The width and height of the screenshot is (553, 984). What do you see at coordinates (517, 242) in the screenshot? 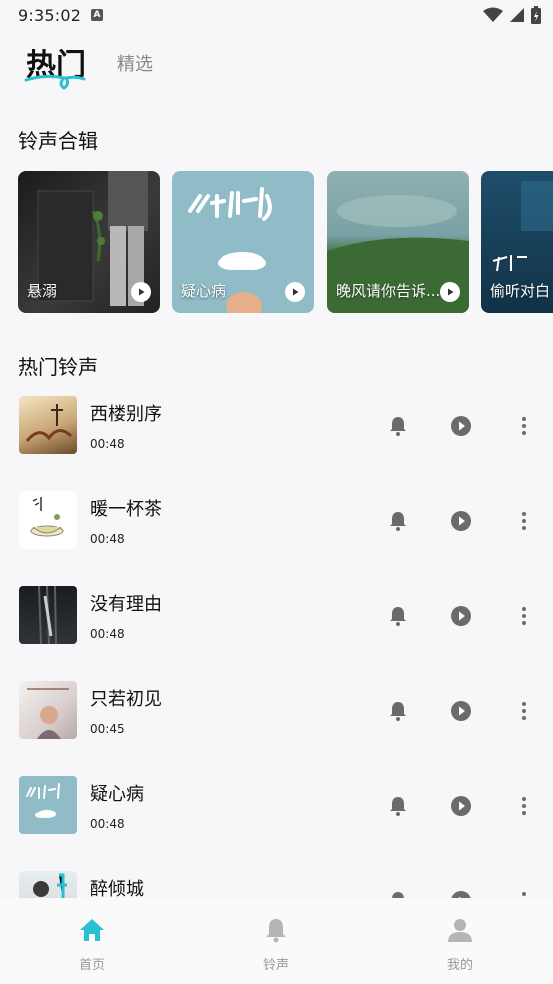
I see `album-card: 偷听对白` at bounding box center [517, 242].